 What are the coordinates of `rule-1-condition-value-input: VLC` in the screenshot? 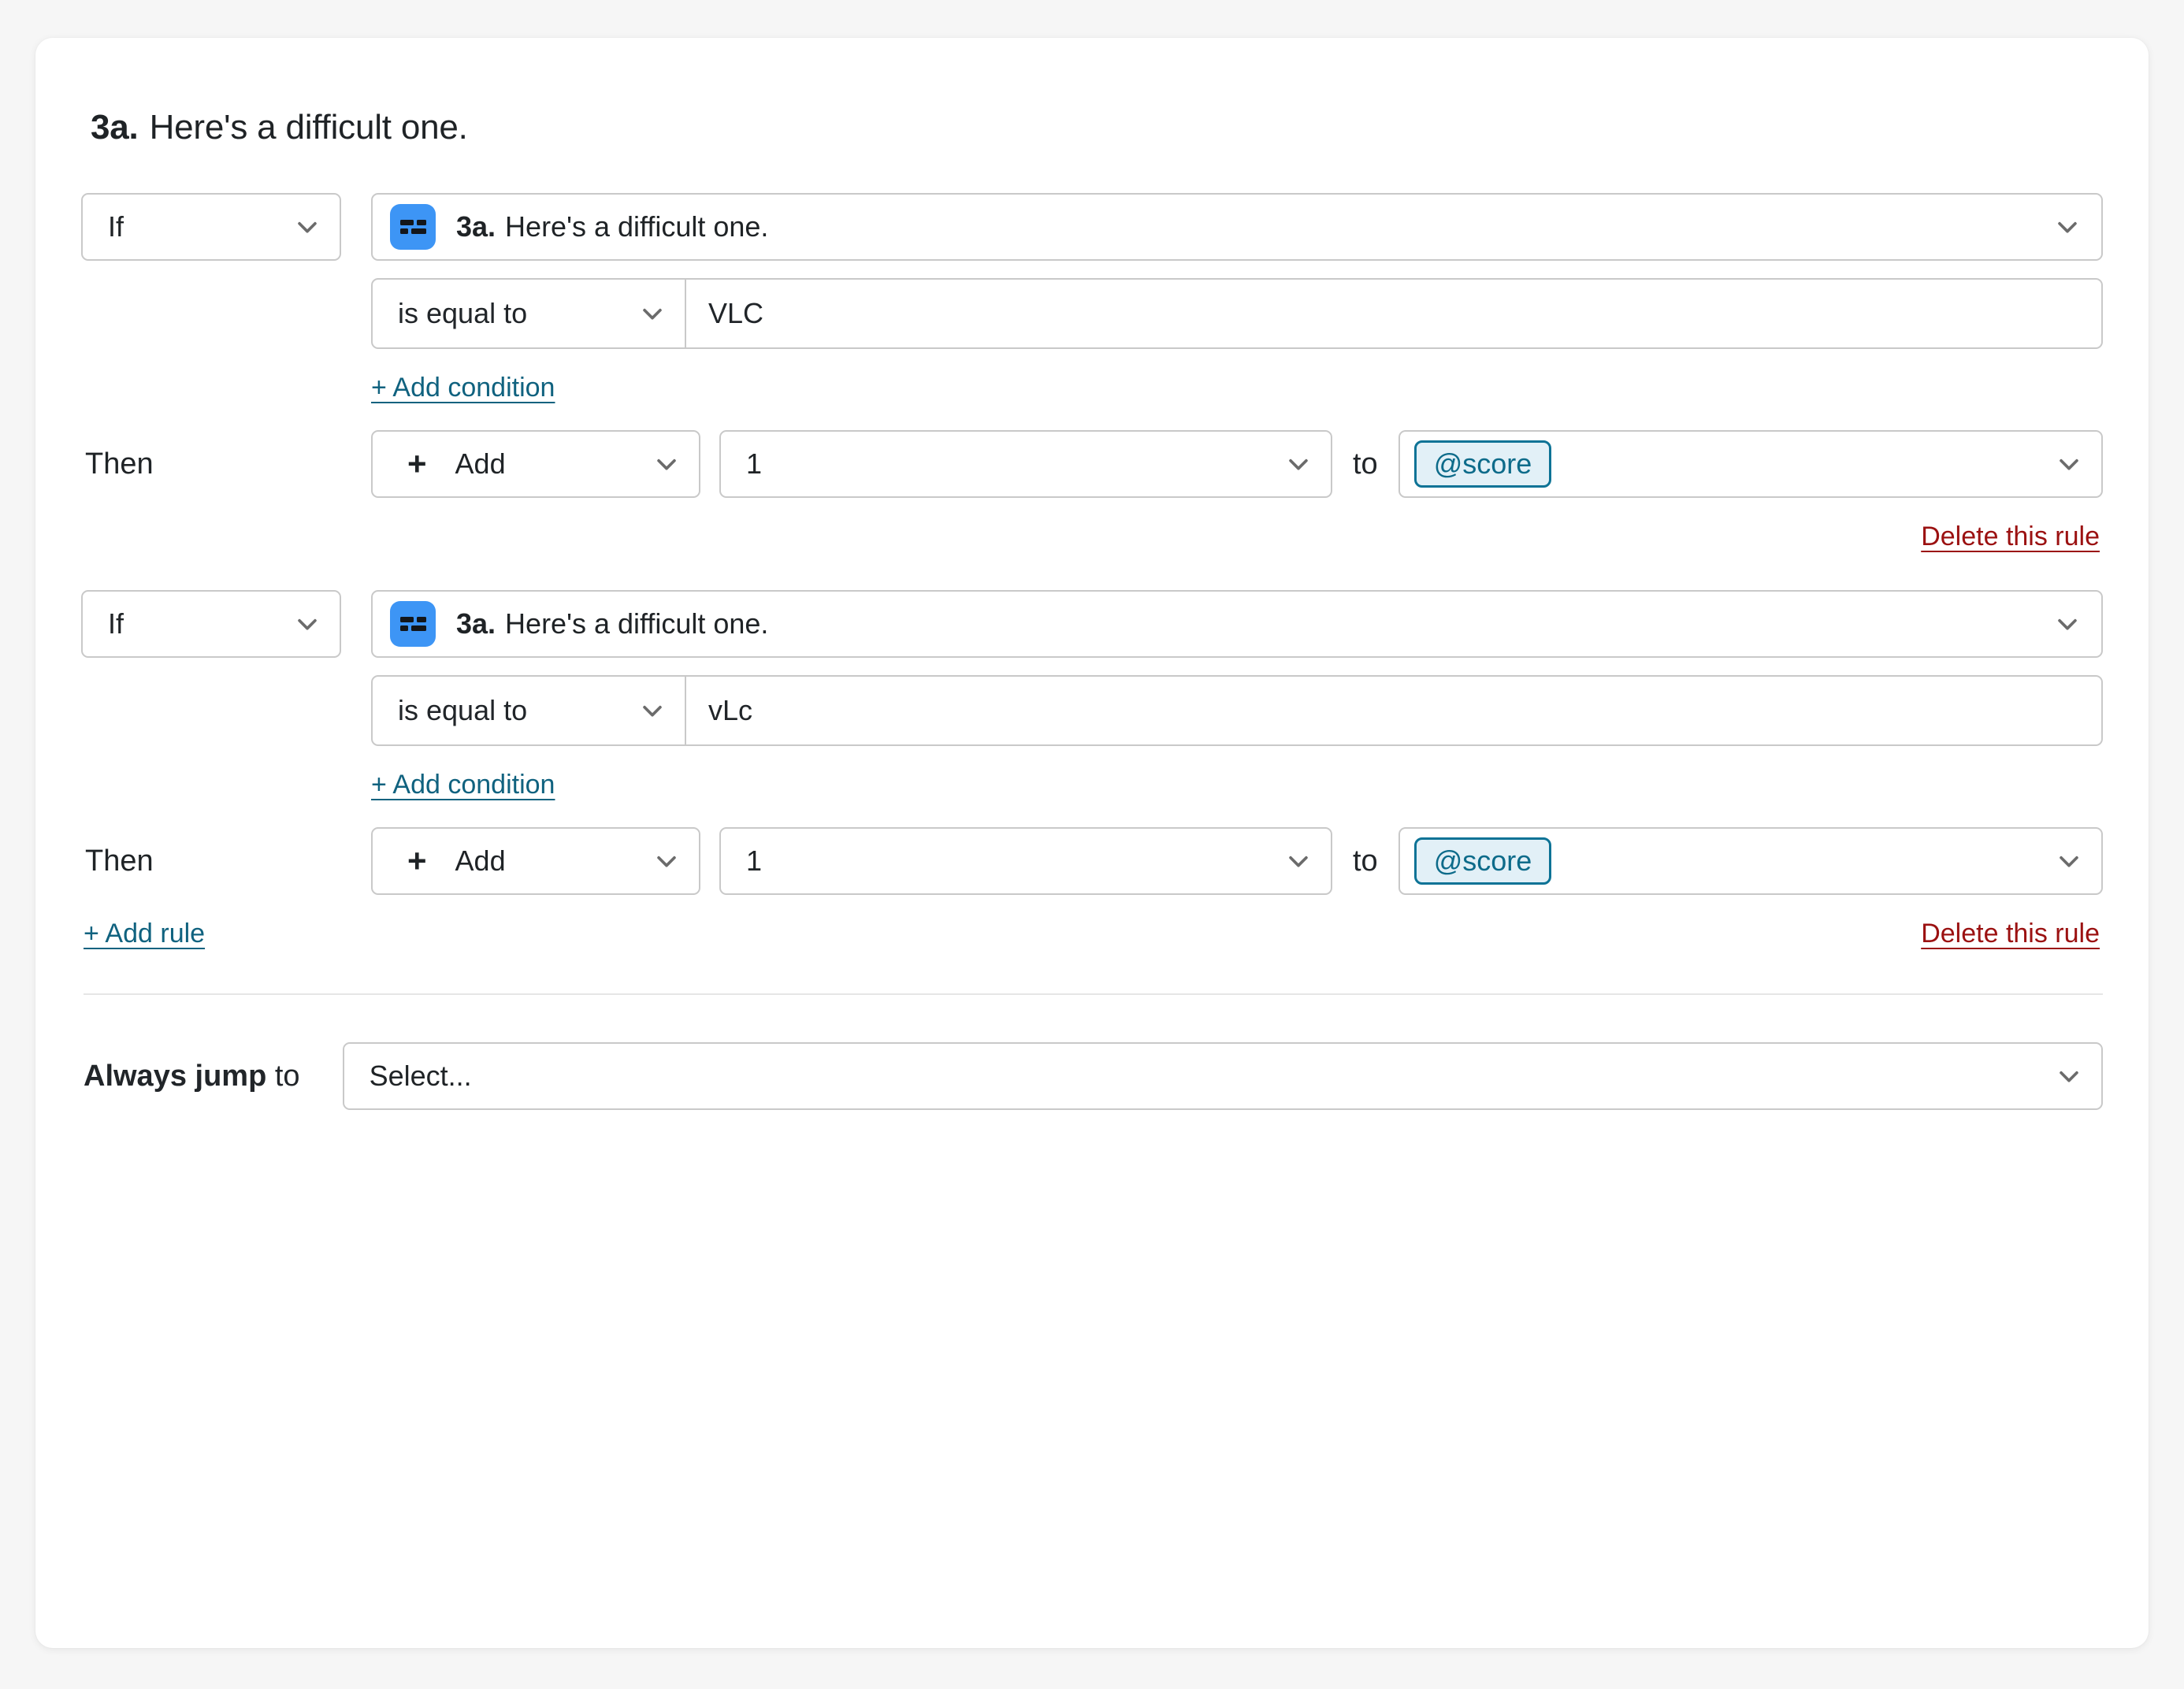 It's located at (1393, 314).